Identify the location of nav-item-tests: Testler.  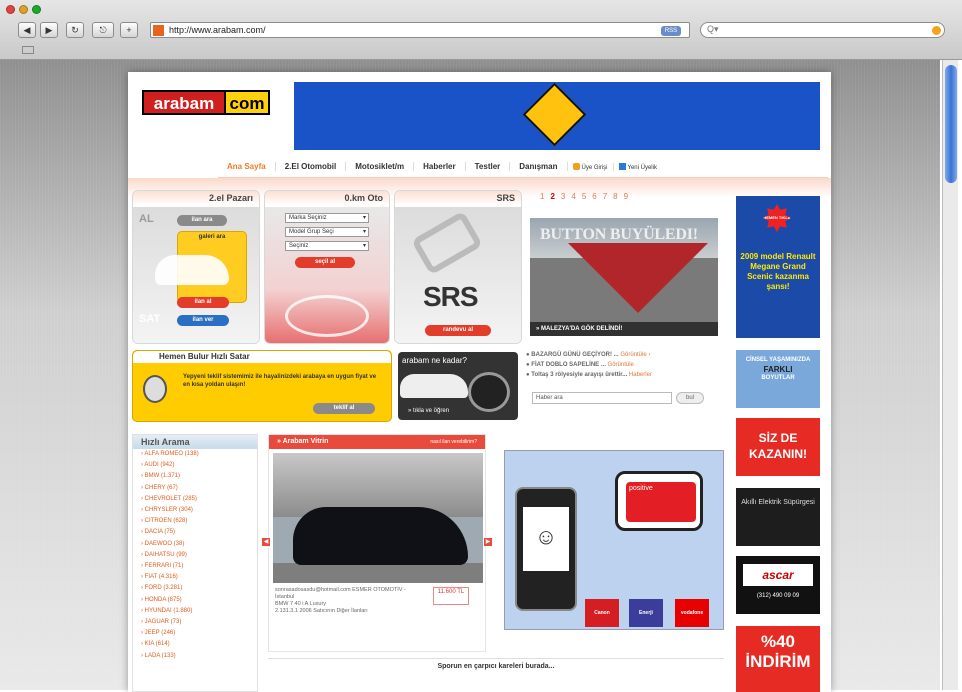
(488, 166).